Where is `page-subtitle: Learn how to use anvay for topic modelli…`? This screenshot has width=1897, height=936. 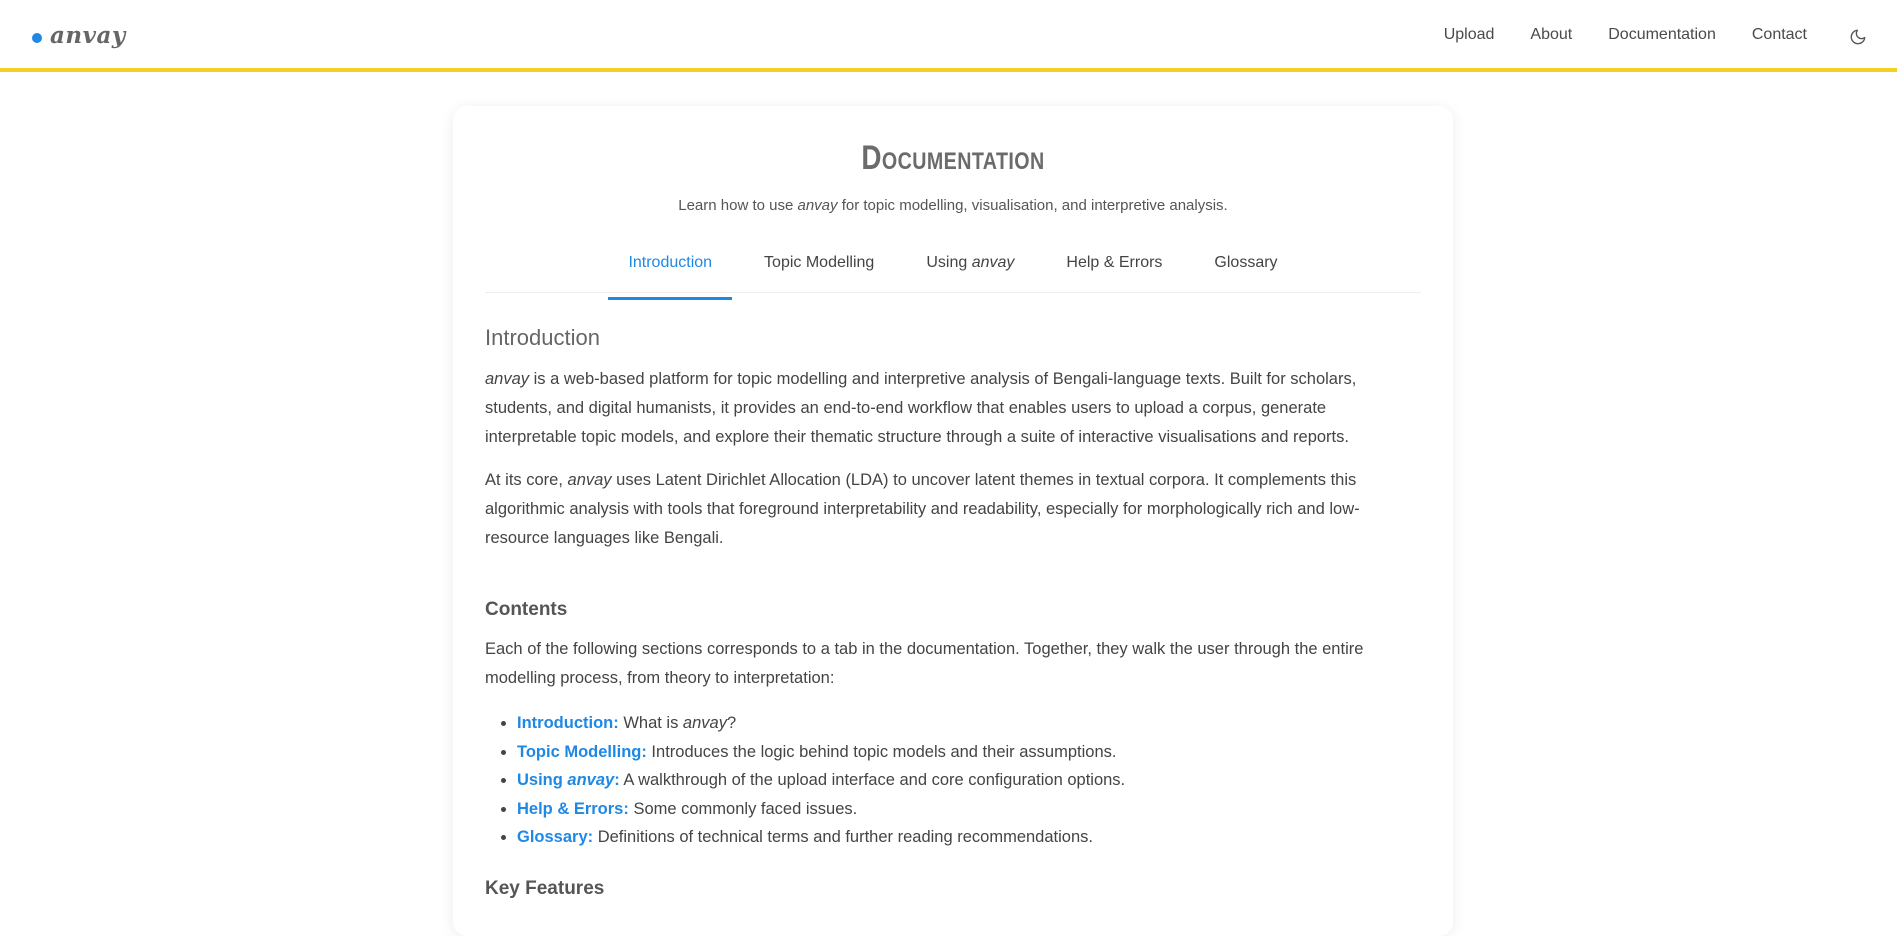 page-subtitle: Learn how to use anvay for topic modelli… is located at coordinates (953, 205).